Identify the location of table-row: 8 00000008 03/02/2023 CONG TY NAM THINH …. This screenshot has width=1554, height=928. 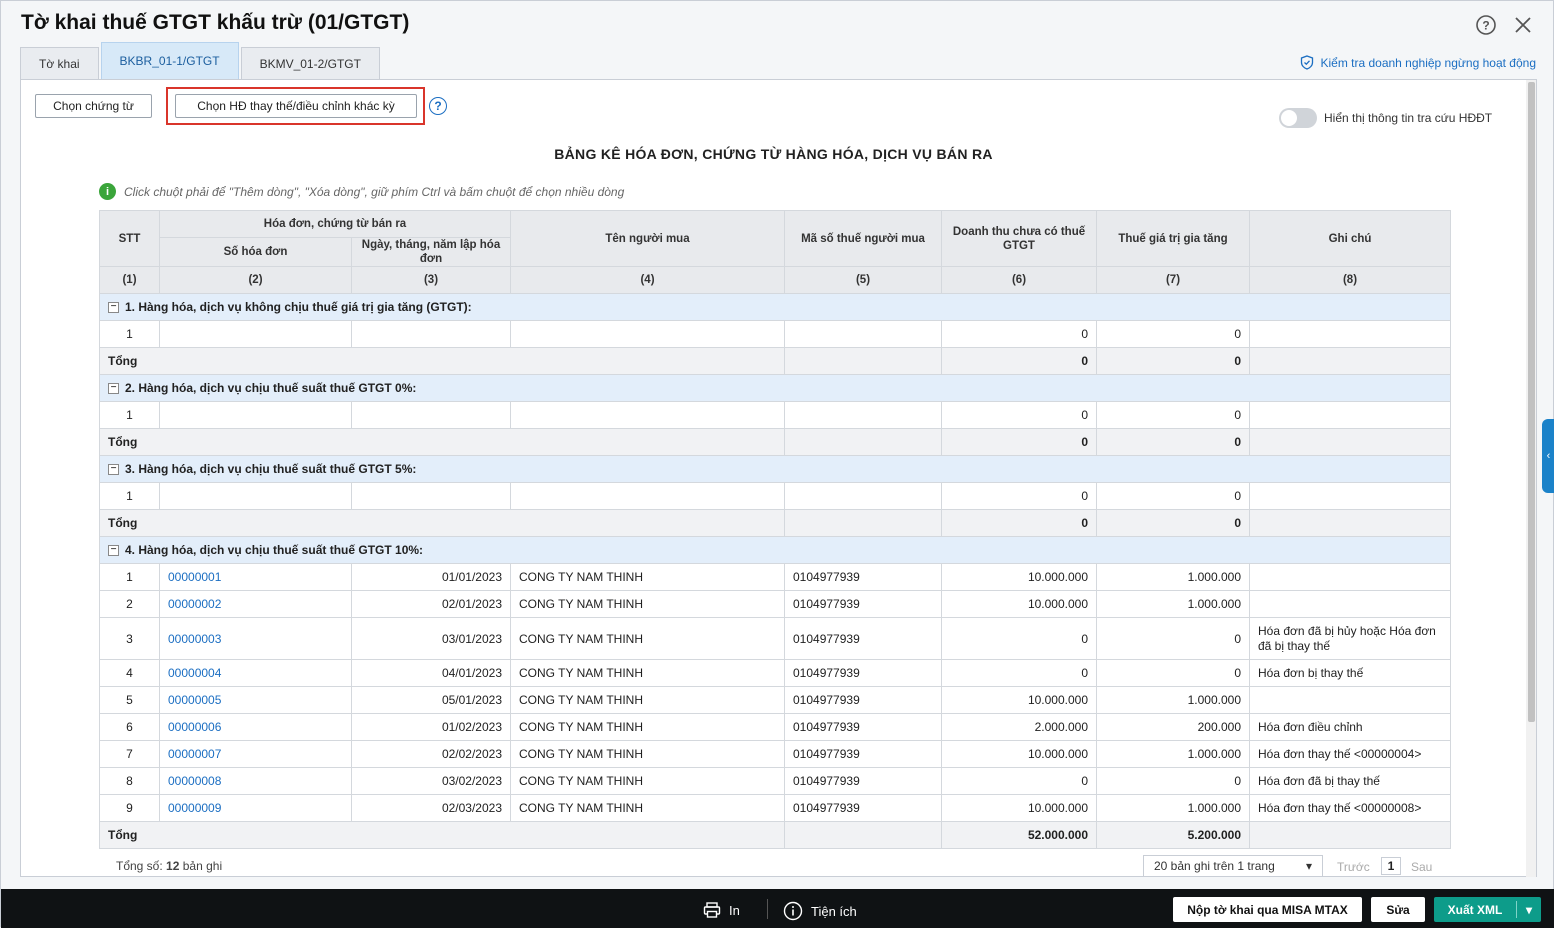
(775, 781).